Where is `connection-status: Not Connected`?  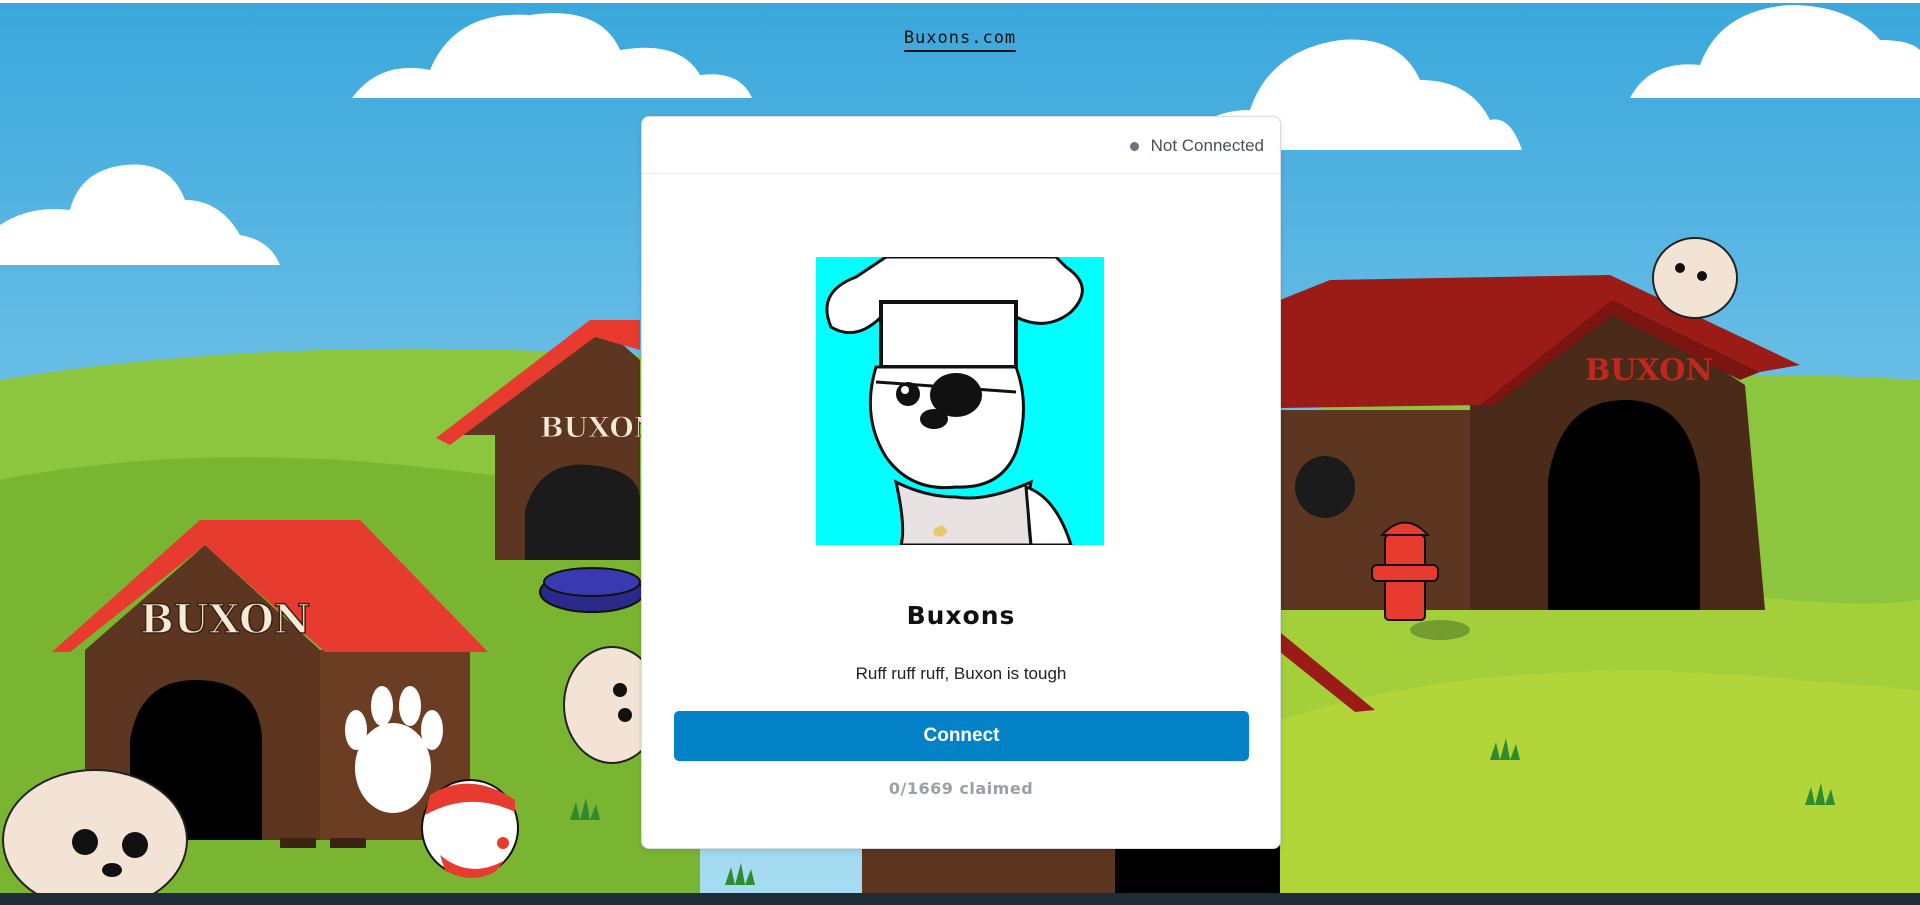
connection-status: Not Connected is located at coordinates (1196, 146).